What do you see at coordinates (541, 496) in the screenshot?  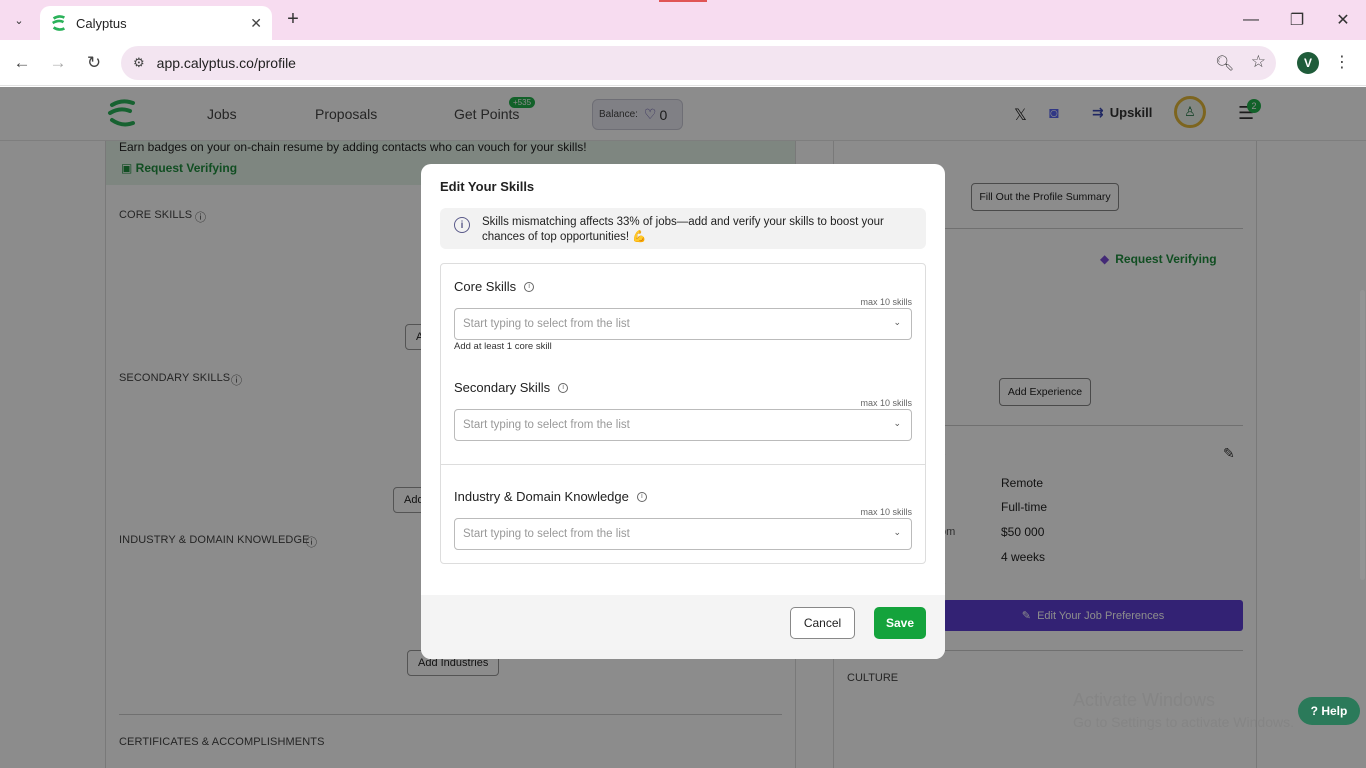 I see `industry-label-text: Industry & Domain Knowledge` at bounding box center [541, 496].